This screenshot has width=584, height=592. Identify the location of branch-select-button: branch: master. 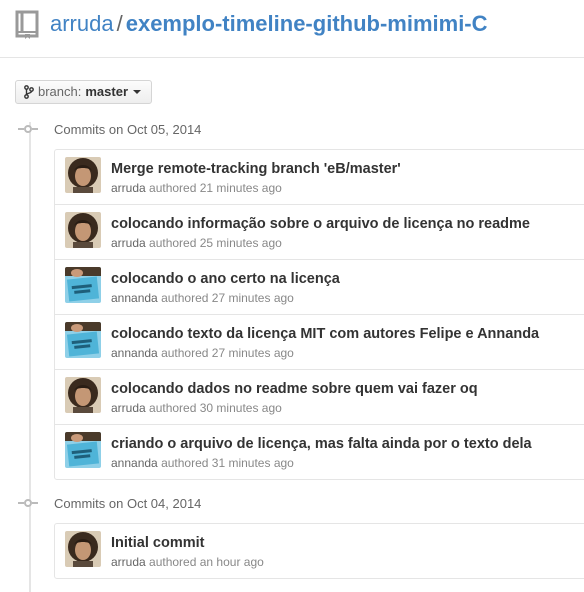
(84, 92).